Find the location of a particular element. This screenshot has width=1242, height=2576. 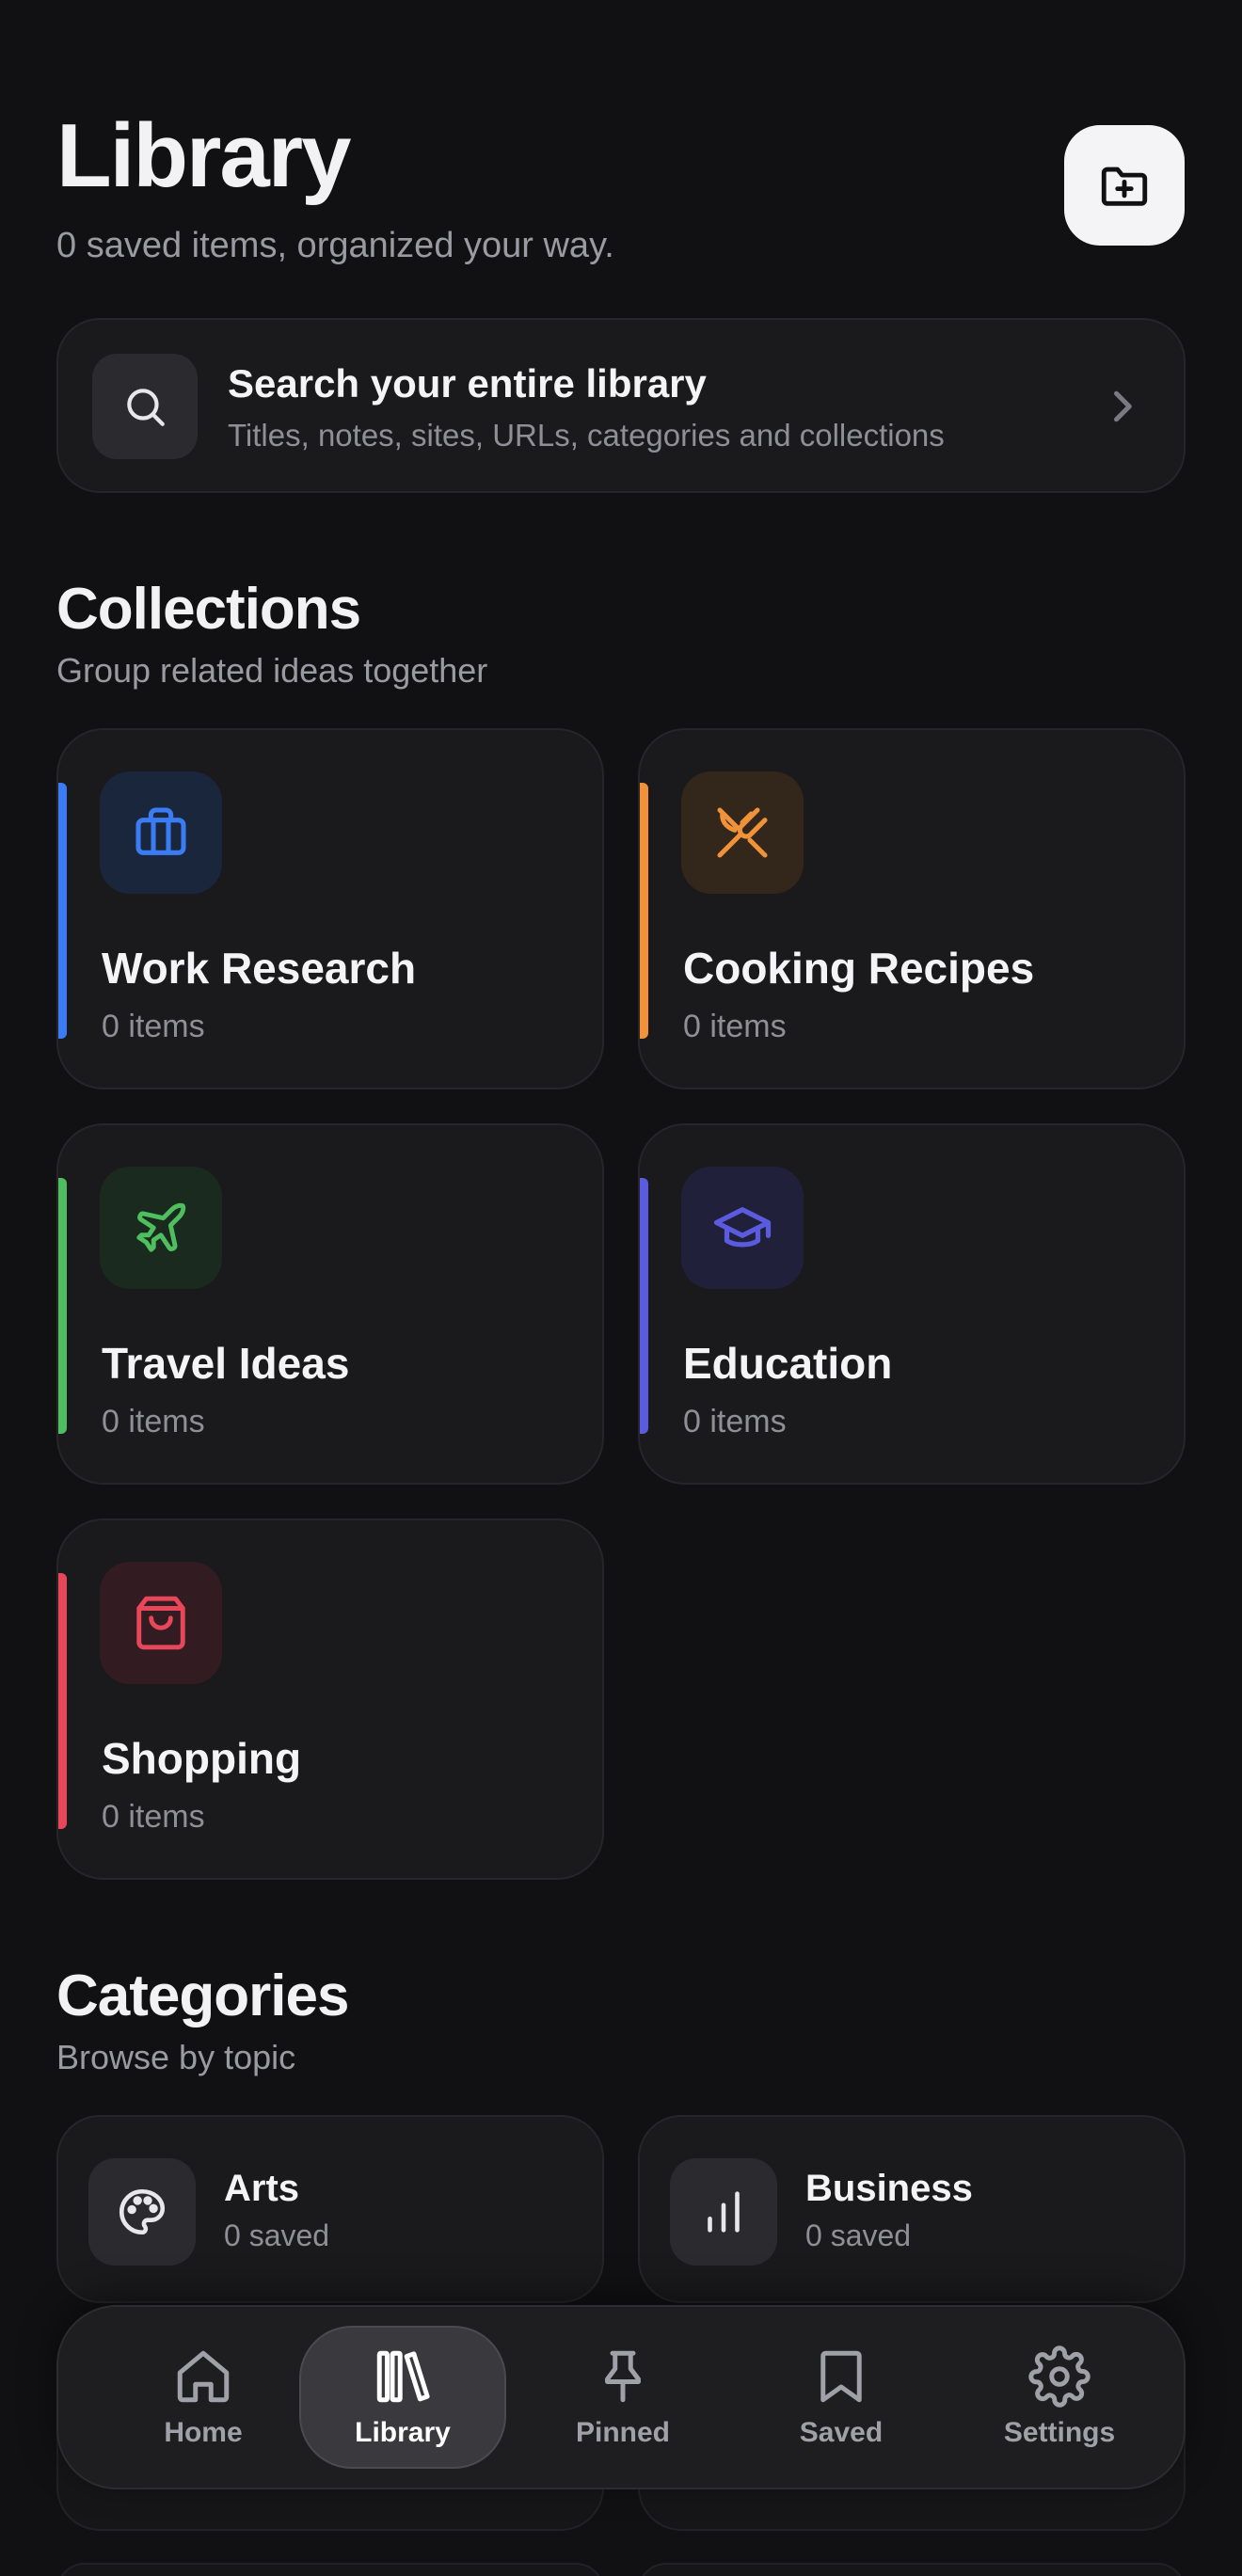

chevron-right-icon is located at coordinates (1123, 406).